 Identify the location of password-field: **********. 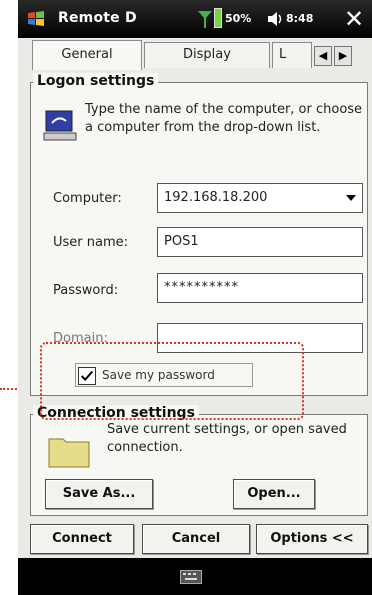
(260, 288).